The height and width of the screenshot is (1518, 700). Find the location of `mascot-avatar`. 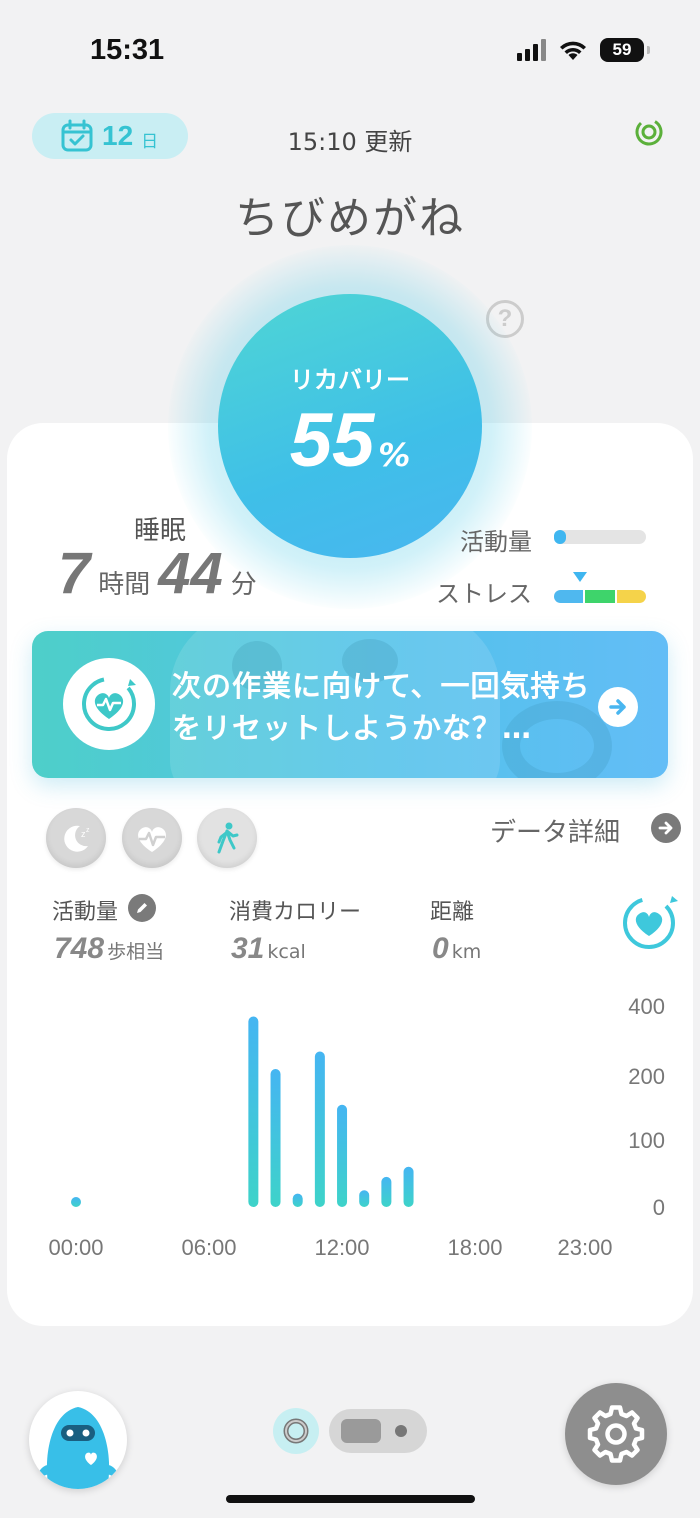

mascot-avatar is located at coordinates (78, 1440).